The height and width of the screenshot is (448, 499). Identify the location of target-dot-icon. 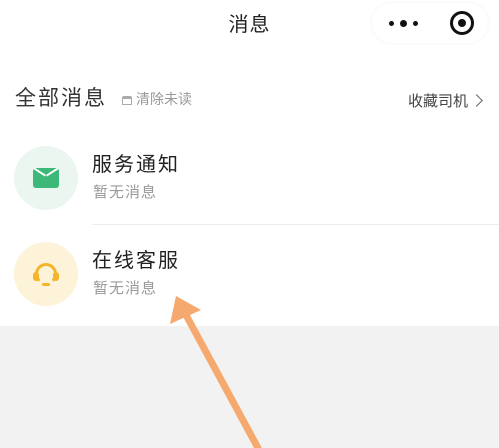
(462, 23).